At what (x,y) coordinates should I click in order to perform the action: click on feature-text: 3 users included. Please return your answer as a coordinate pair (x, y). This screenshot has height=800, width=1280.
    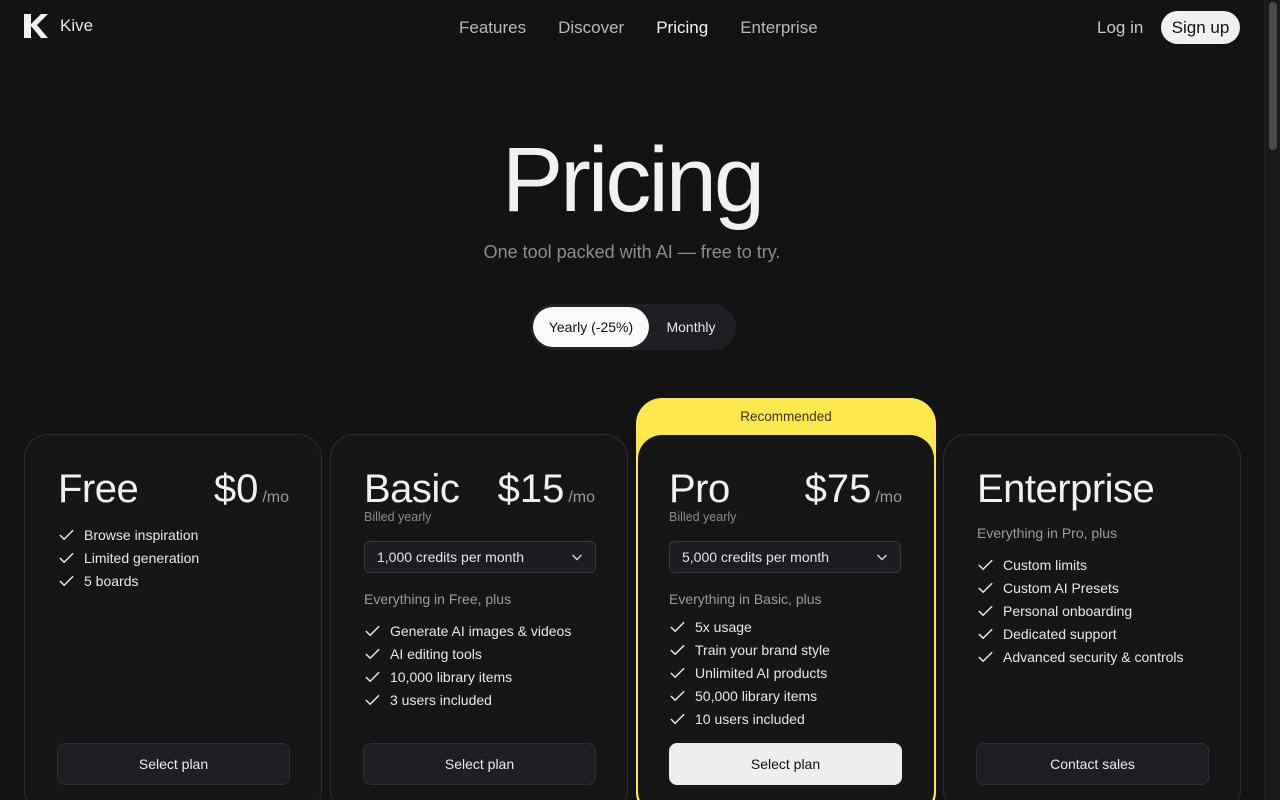
    Looking at the image, I should click on (441, 699).